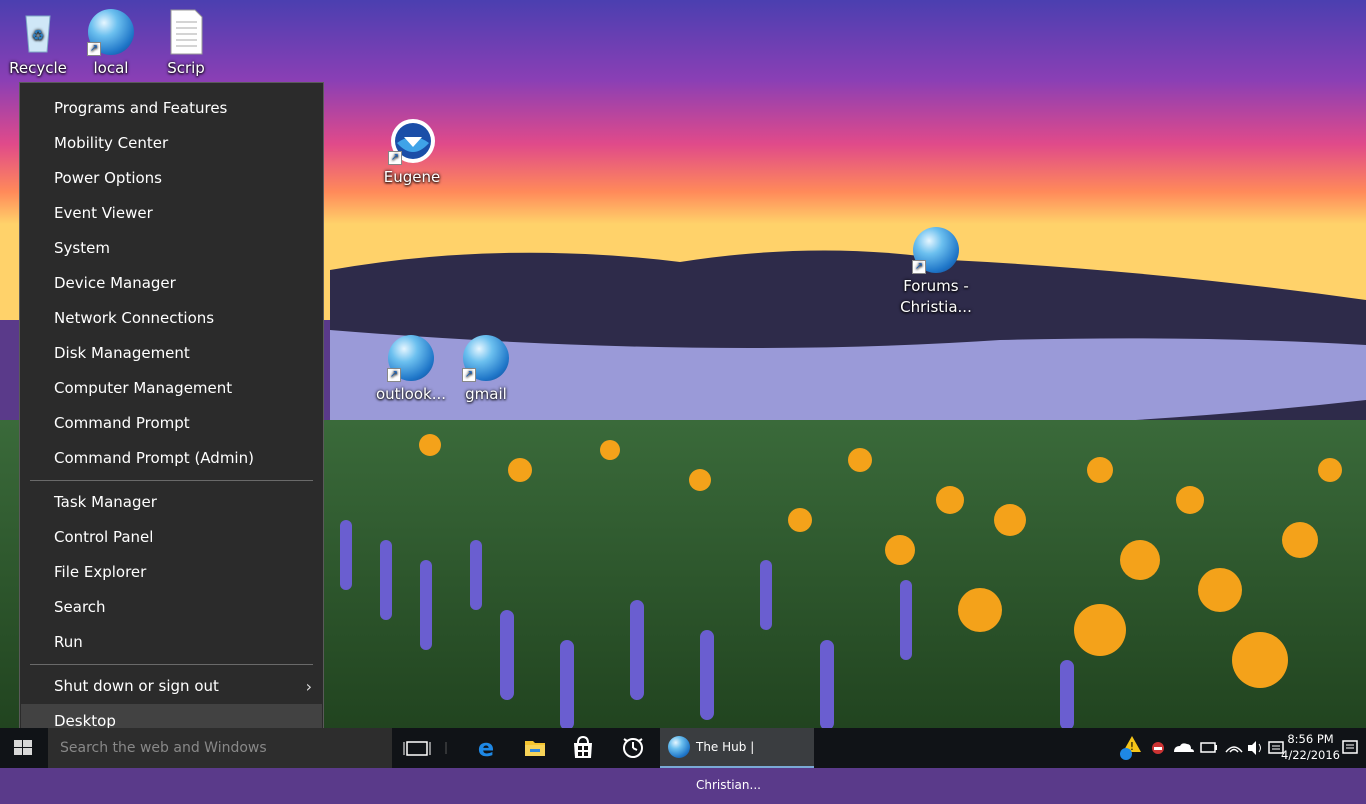 The height and width of the screenshot is (804, 1366). I want to click on svg-text: e, so click(486, 748).